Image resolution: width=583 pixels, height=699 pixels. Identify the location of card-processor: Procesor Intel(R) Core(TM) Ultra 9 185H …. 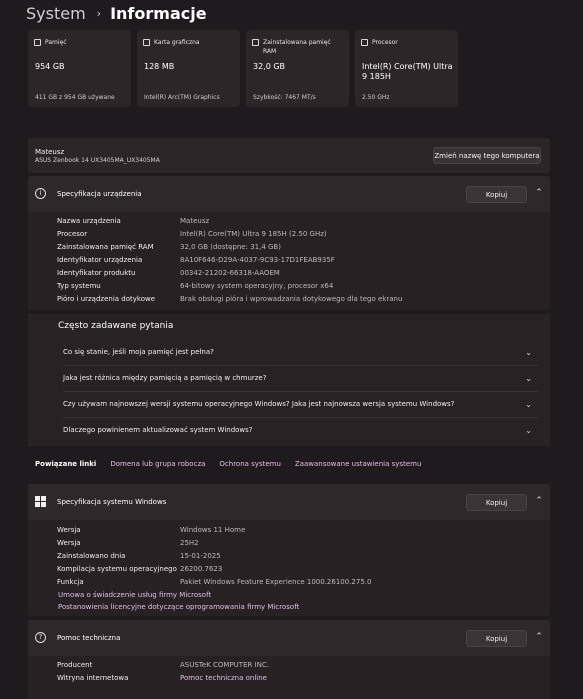
(406, 68).